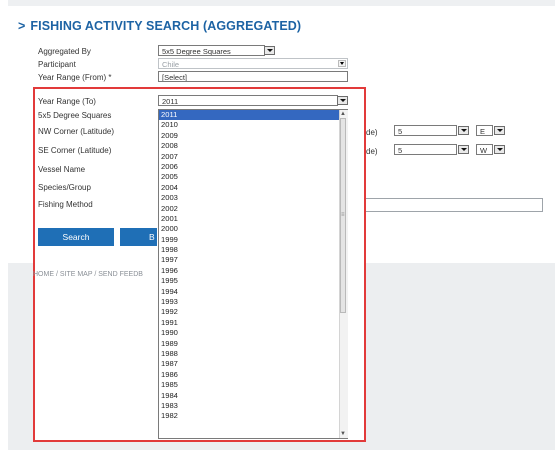  I want to click on dropdown-option: 1993, so click(253, 302).